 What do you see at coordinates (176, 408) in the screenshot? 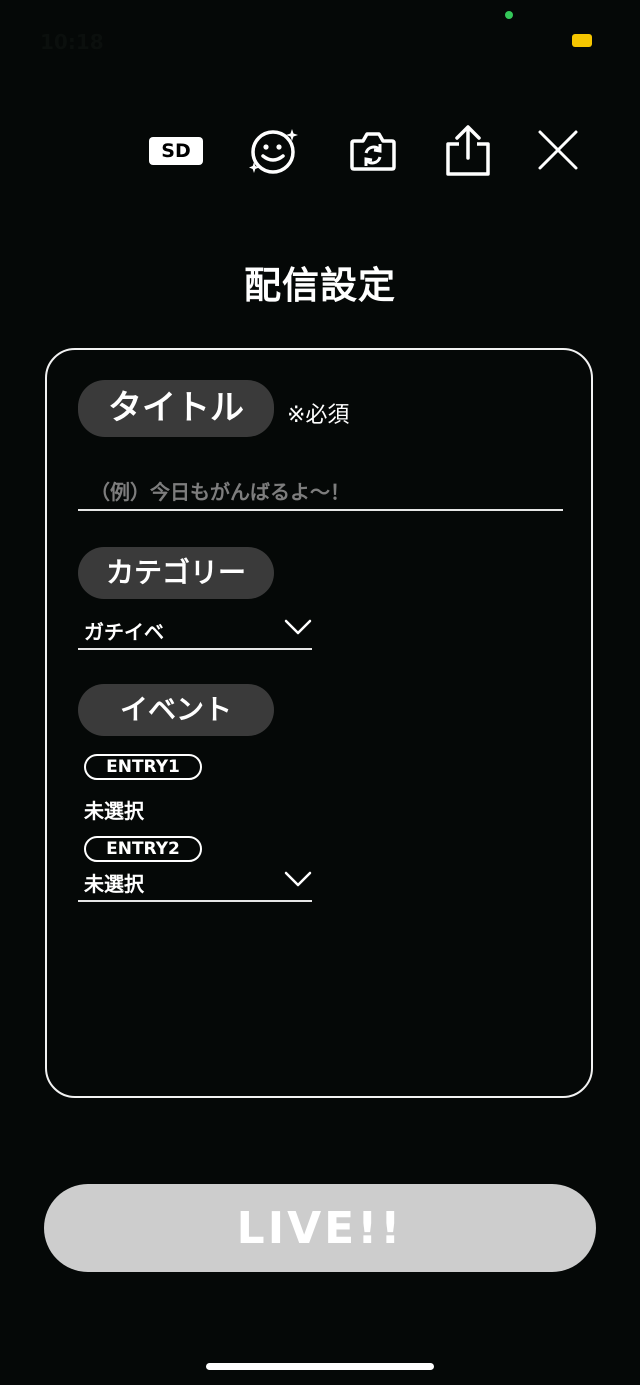
I see `title-section-label: タイトル` at bounding box center [176, 408].